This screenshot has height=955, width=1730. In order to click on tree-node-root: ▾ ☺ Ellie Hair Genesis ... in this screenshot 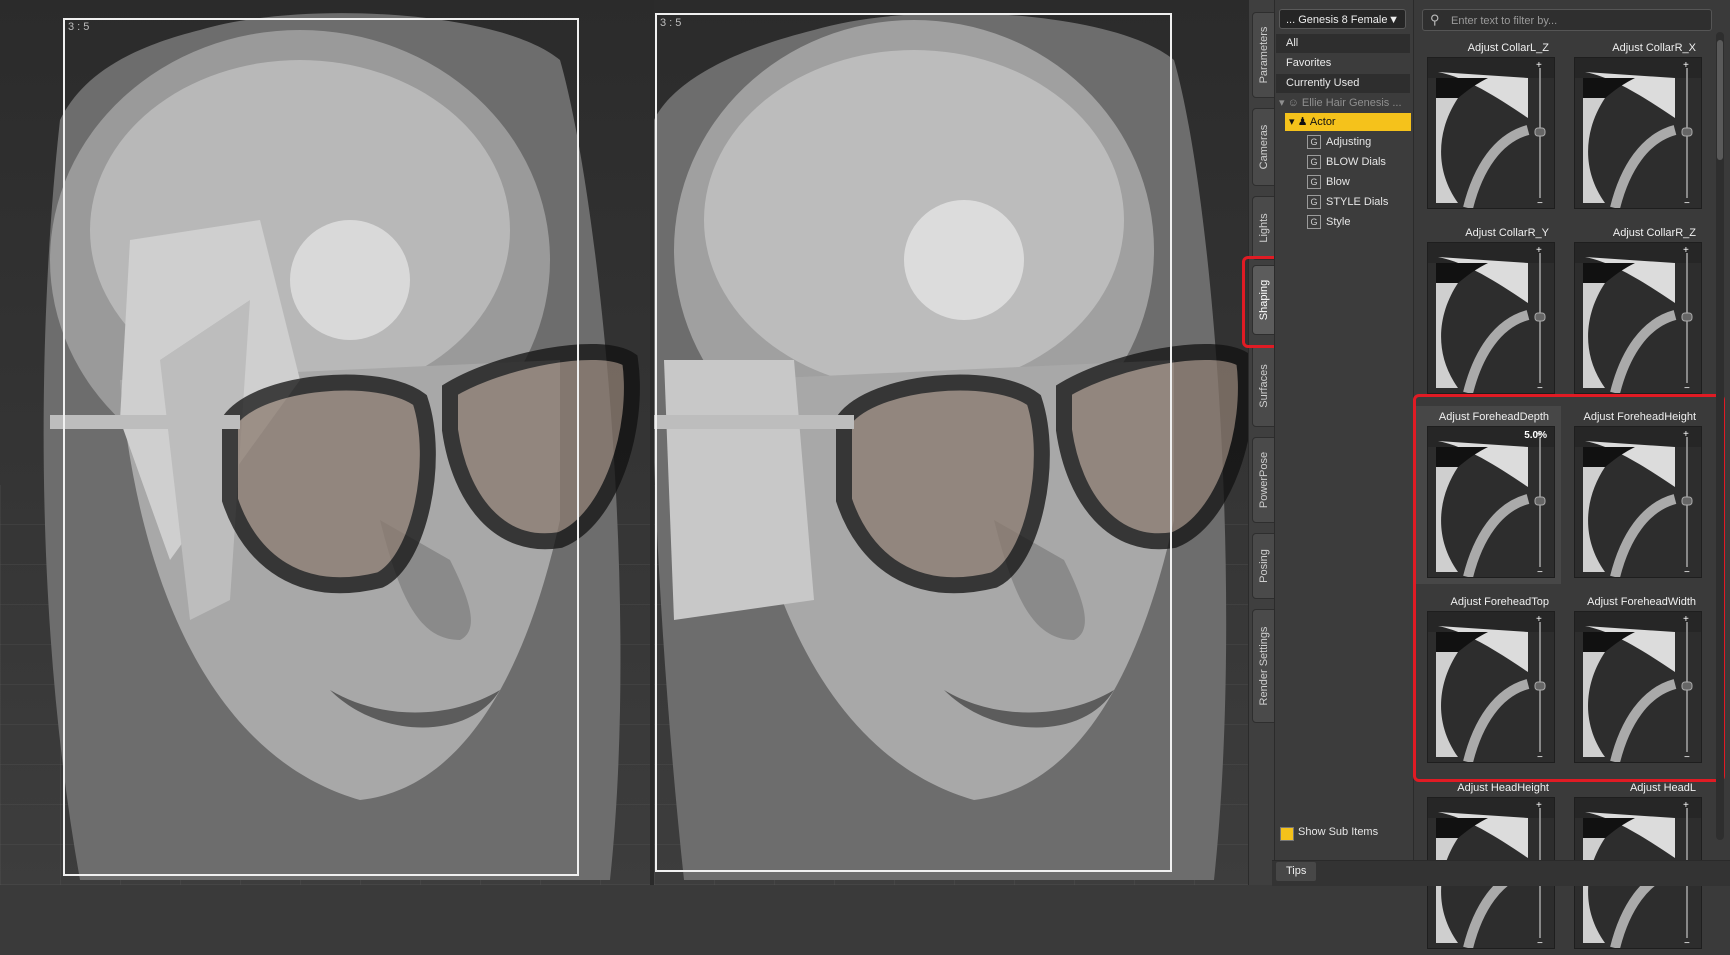, I will do `click(1340, 103)`.